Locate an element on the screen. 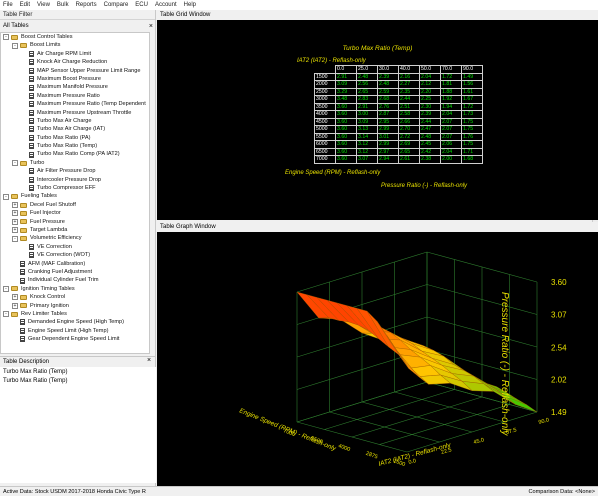 This screenshot has width=598, height=496. grid-cell: 1.92 is located at coordinates (451, 99).